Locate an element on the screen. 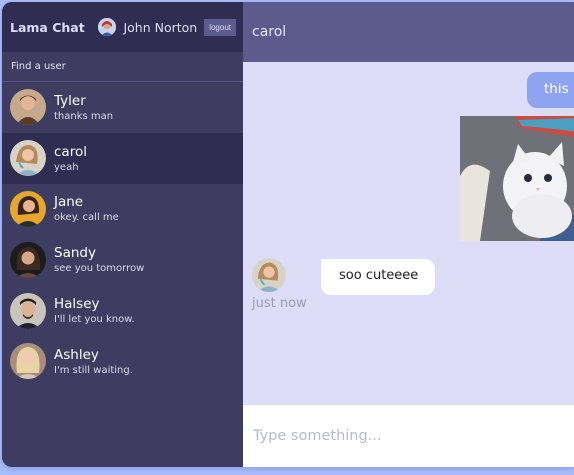 The width and height of the screenshot is (574, 475). chat-last-message: okey. call me is located at coordinates (86, 218).